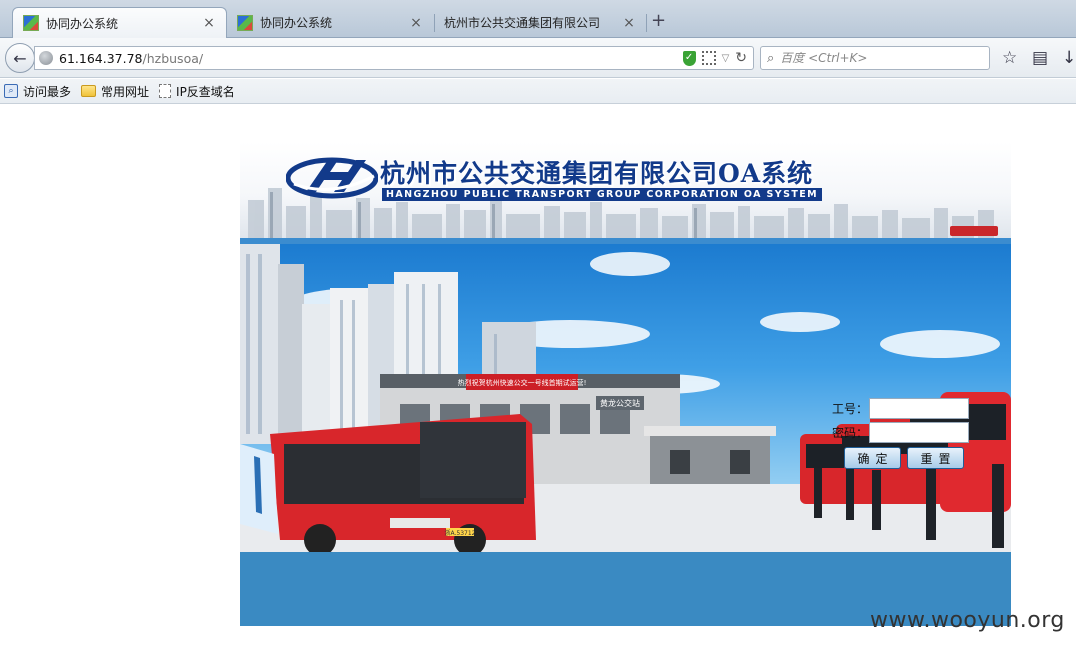 This screenshot has width=1076, height=650. I want to click on navigation-bar: ← 61.164.37.78 /hzbusoa/ ✓ ▽ ↻ ⌕ ☆ ▤ ↓, so click(538, 58).